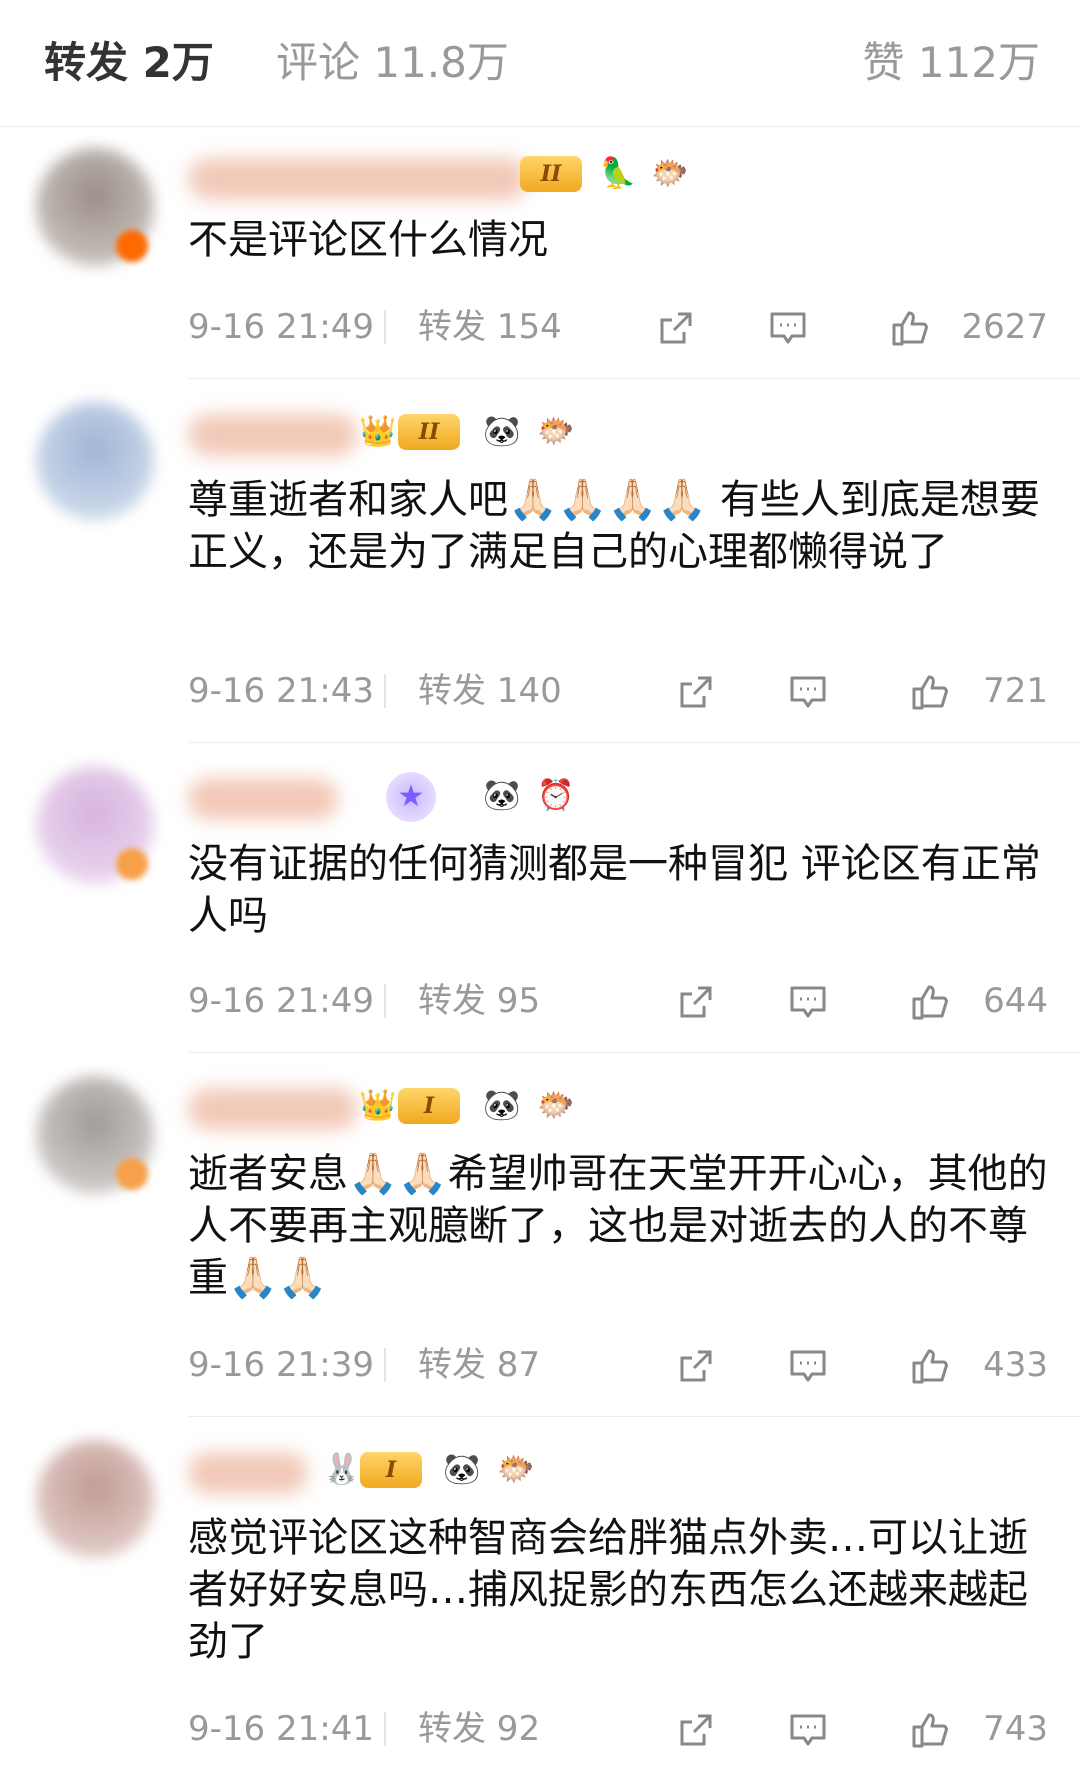 The width and height of the screenshot is (1080, 1791). Describe the element at coordinates (479, 1365) in the screenshot. I see `repost-count: 转发 87` at that location.